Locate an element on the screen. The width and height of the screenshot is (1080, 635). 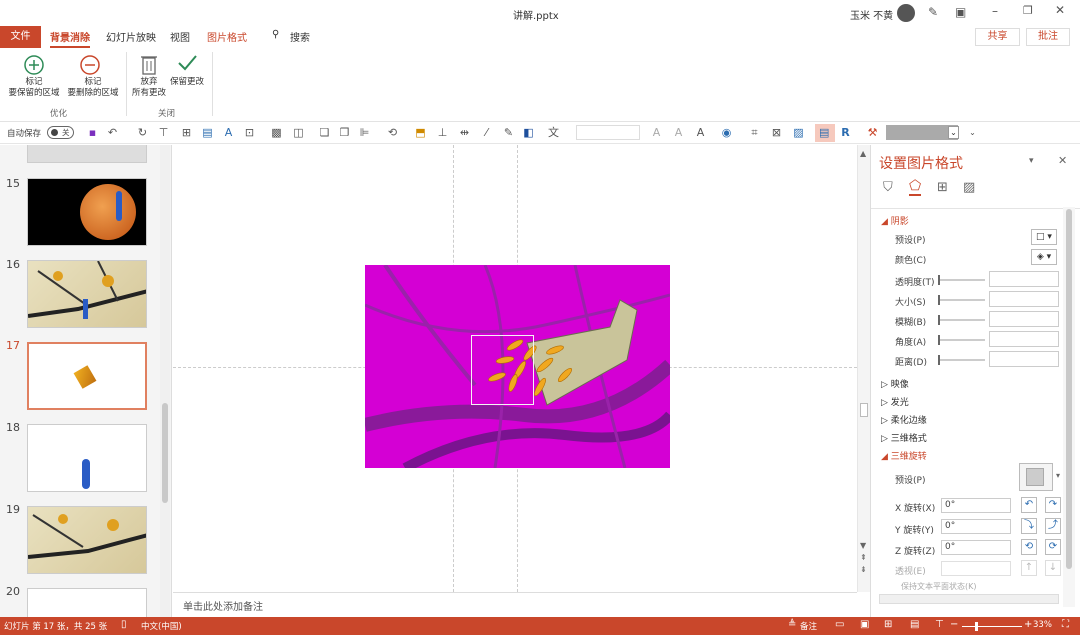
autosave-toggle: 关 is located at coordinates (60, 132).